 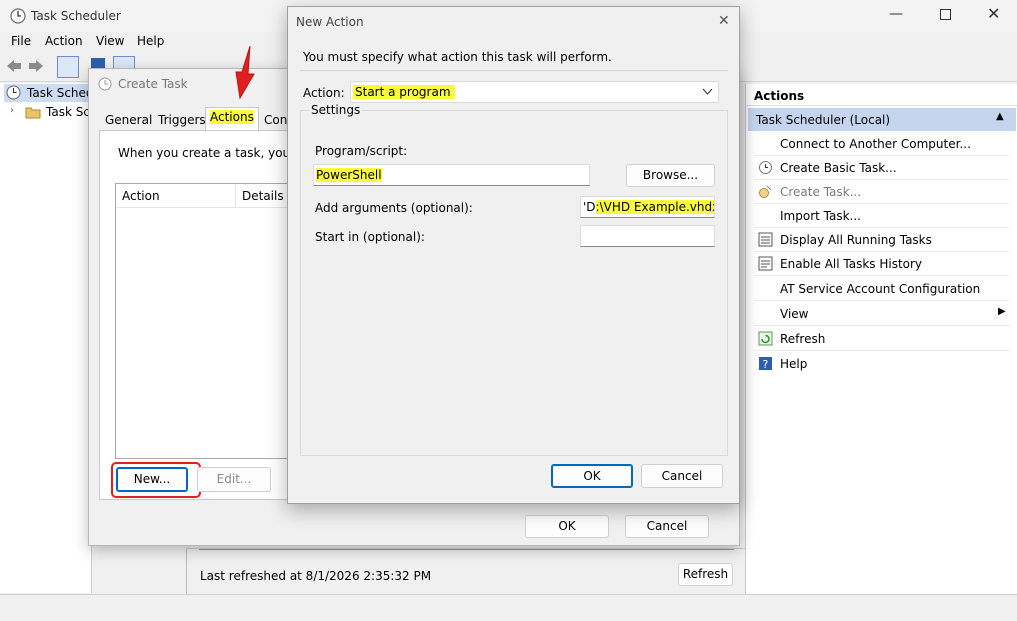 I want to click on task-scheduler-clock-icon, so click(x=18, y=16).